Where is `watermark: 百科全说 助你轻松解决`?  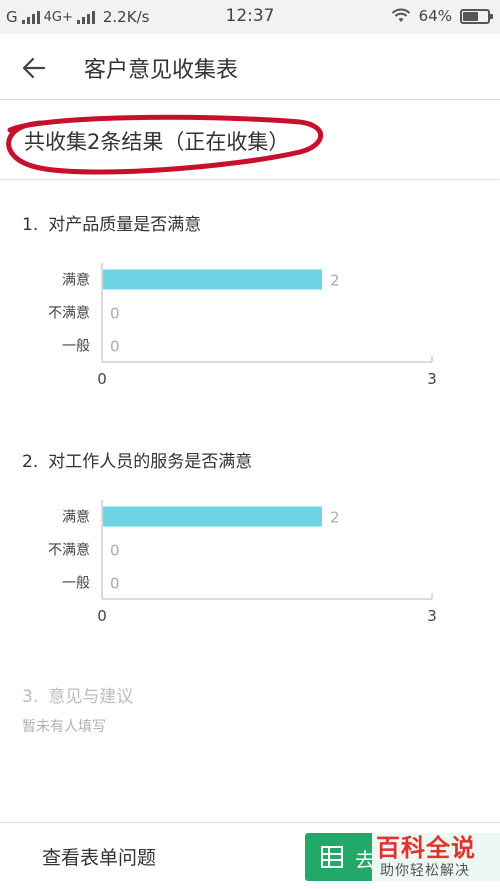
watermark: 百科全说 助你轻松解决 is located at coordinates (436, 857).